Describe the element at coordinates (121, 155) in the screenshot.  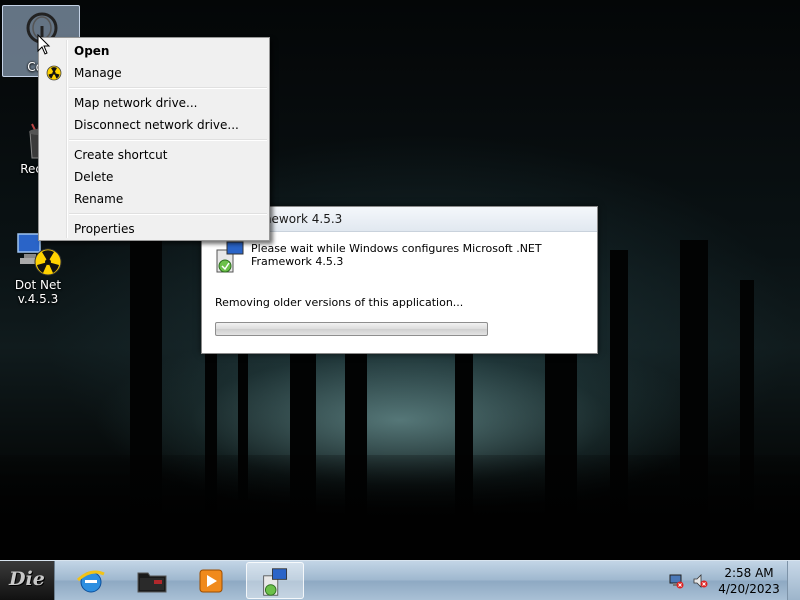
I see `menu-item-label: Create shortcut` at that location.